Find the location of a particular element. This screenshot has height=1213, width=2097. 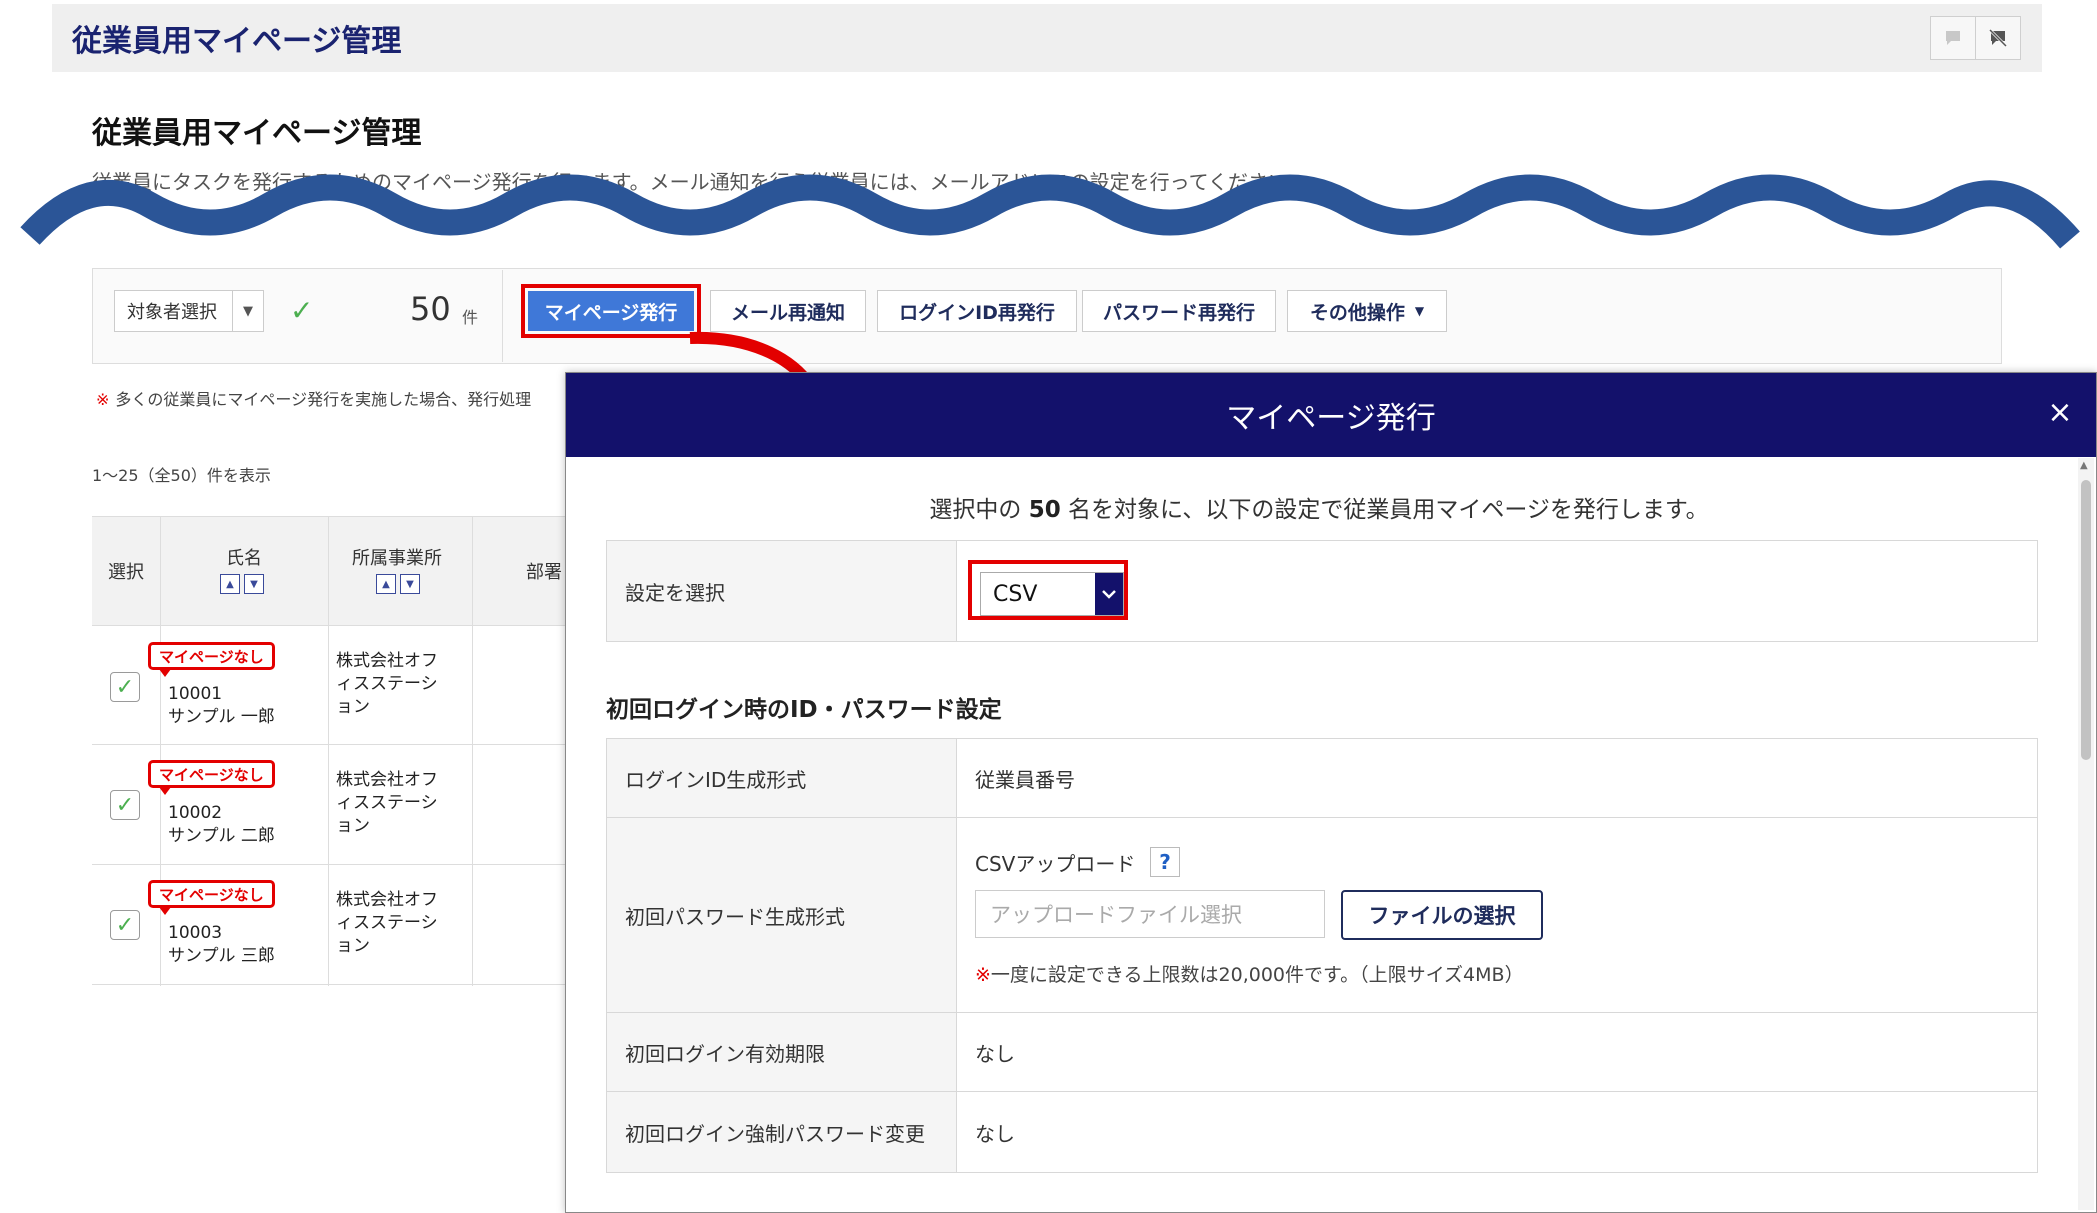

close-icon: × is located at coordinates (2060, 412).